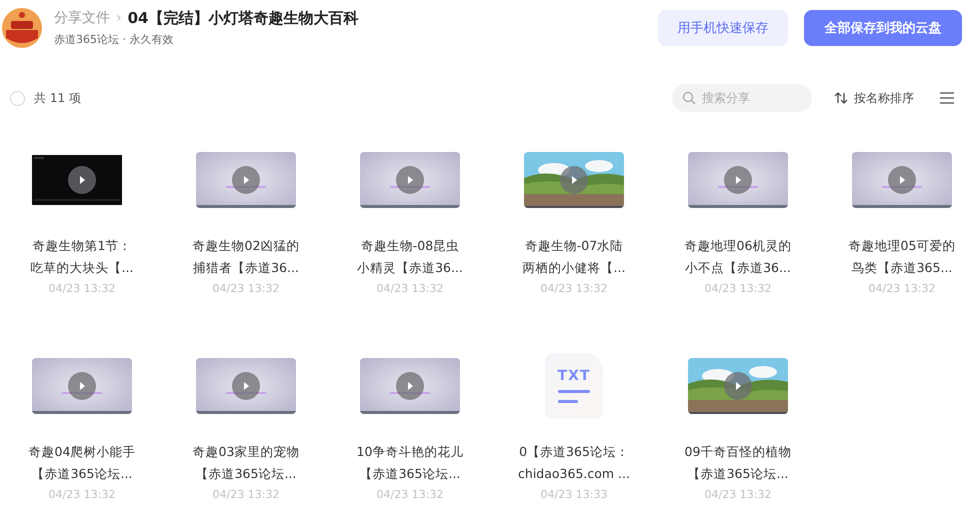 The width and height of the screenshot is (976, 507). I want to click on file-date: 04/23 13:33, so click(574, 495).